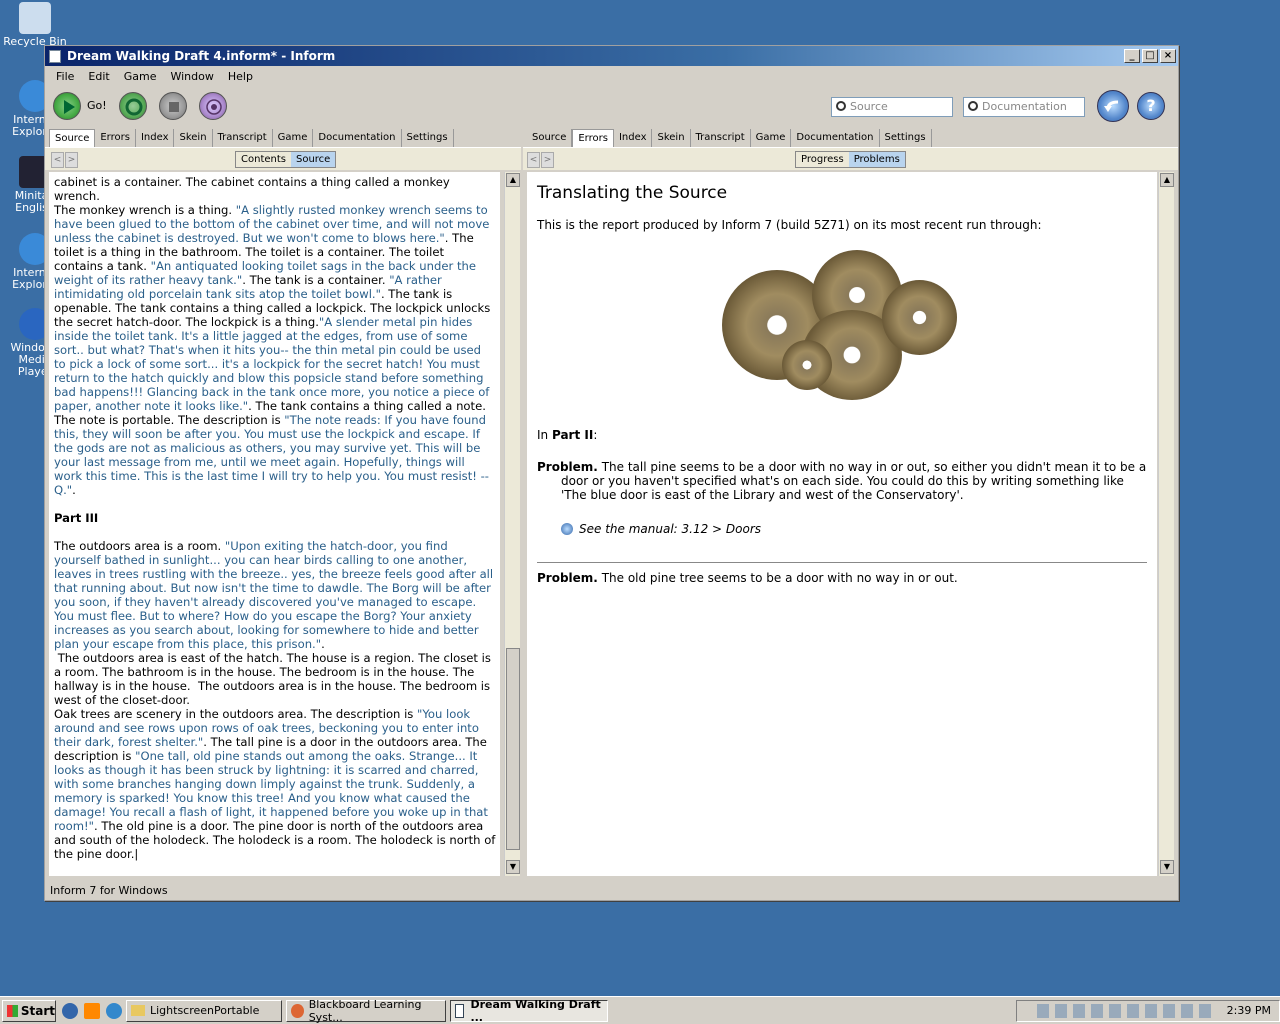  What do you see at coordinates (512, 524) in the screenshot?
I see `source-scrollbar: ▲ ▼` at bounding box center [512, 524].